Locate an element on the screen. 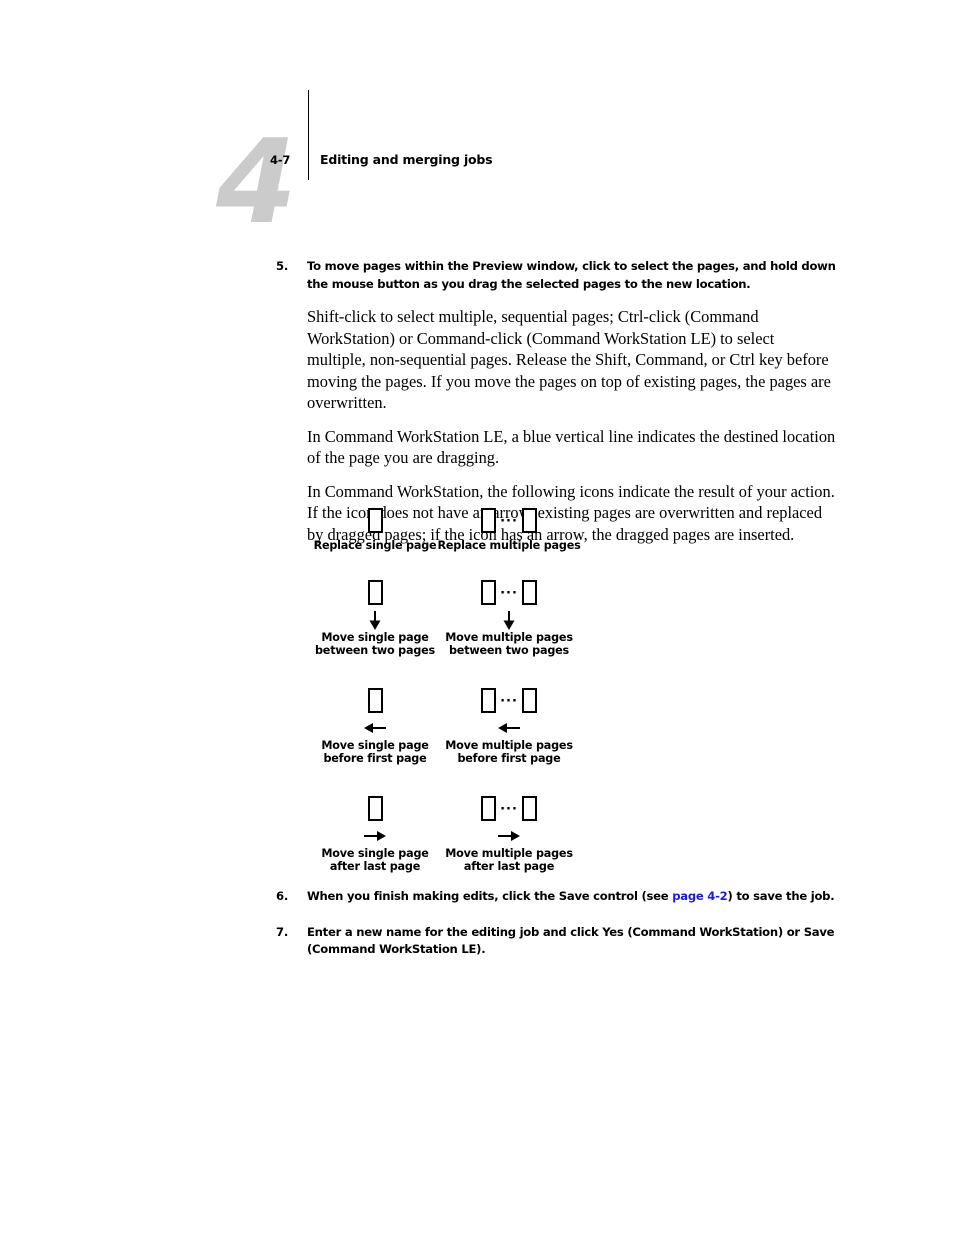  icon-caption-move-multiple-before: Move multiple pages before first page is located at coordinates (509, 752).